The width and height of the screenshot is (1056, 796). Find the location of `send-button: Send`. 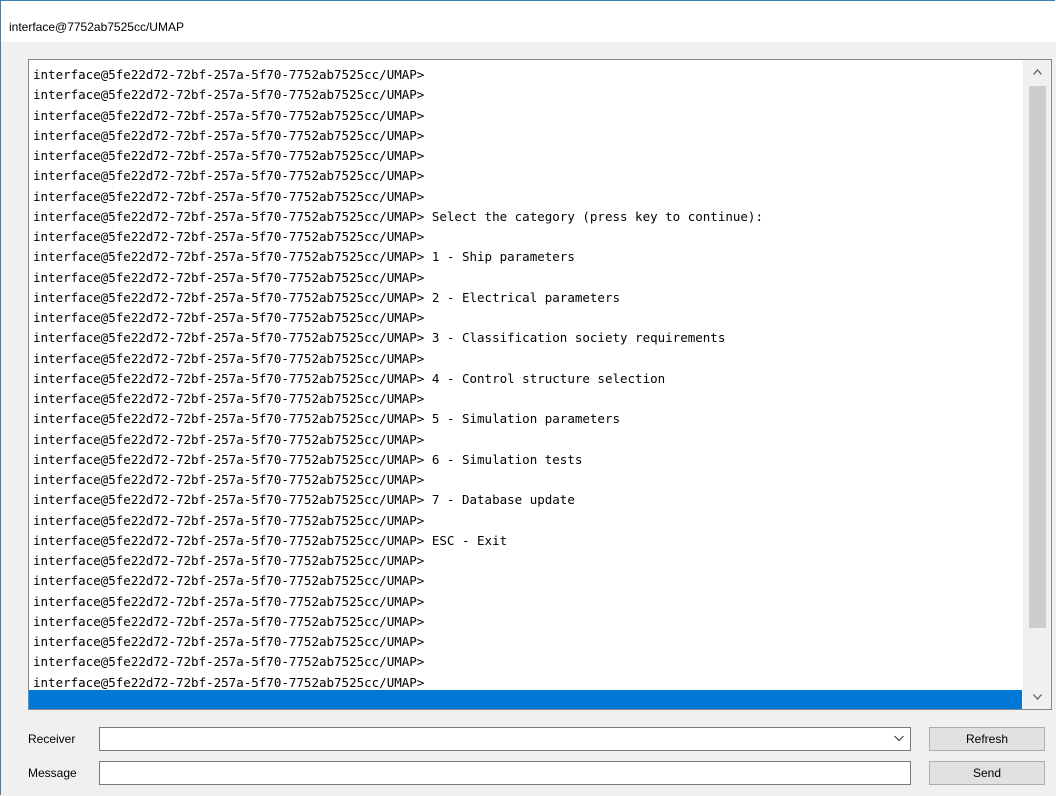

send-button: Send is located at coordinates (987, 773).